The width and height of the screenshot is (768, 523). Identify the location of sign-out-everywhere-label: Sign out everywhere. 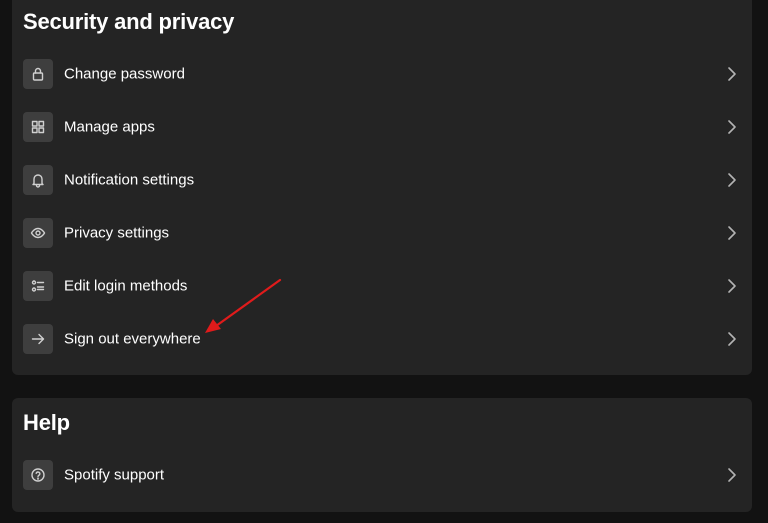
(132, 338).